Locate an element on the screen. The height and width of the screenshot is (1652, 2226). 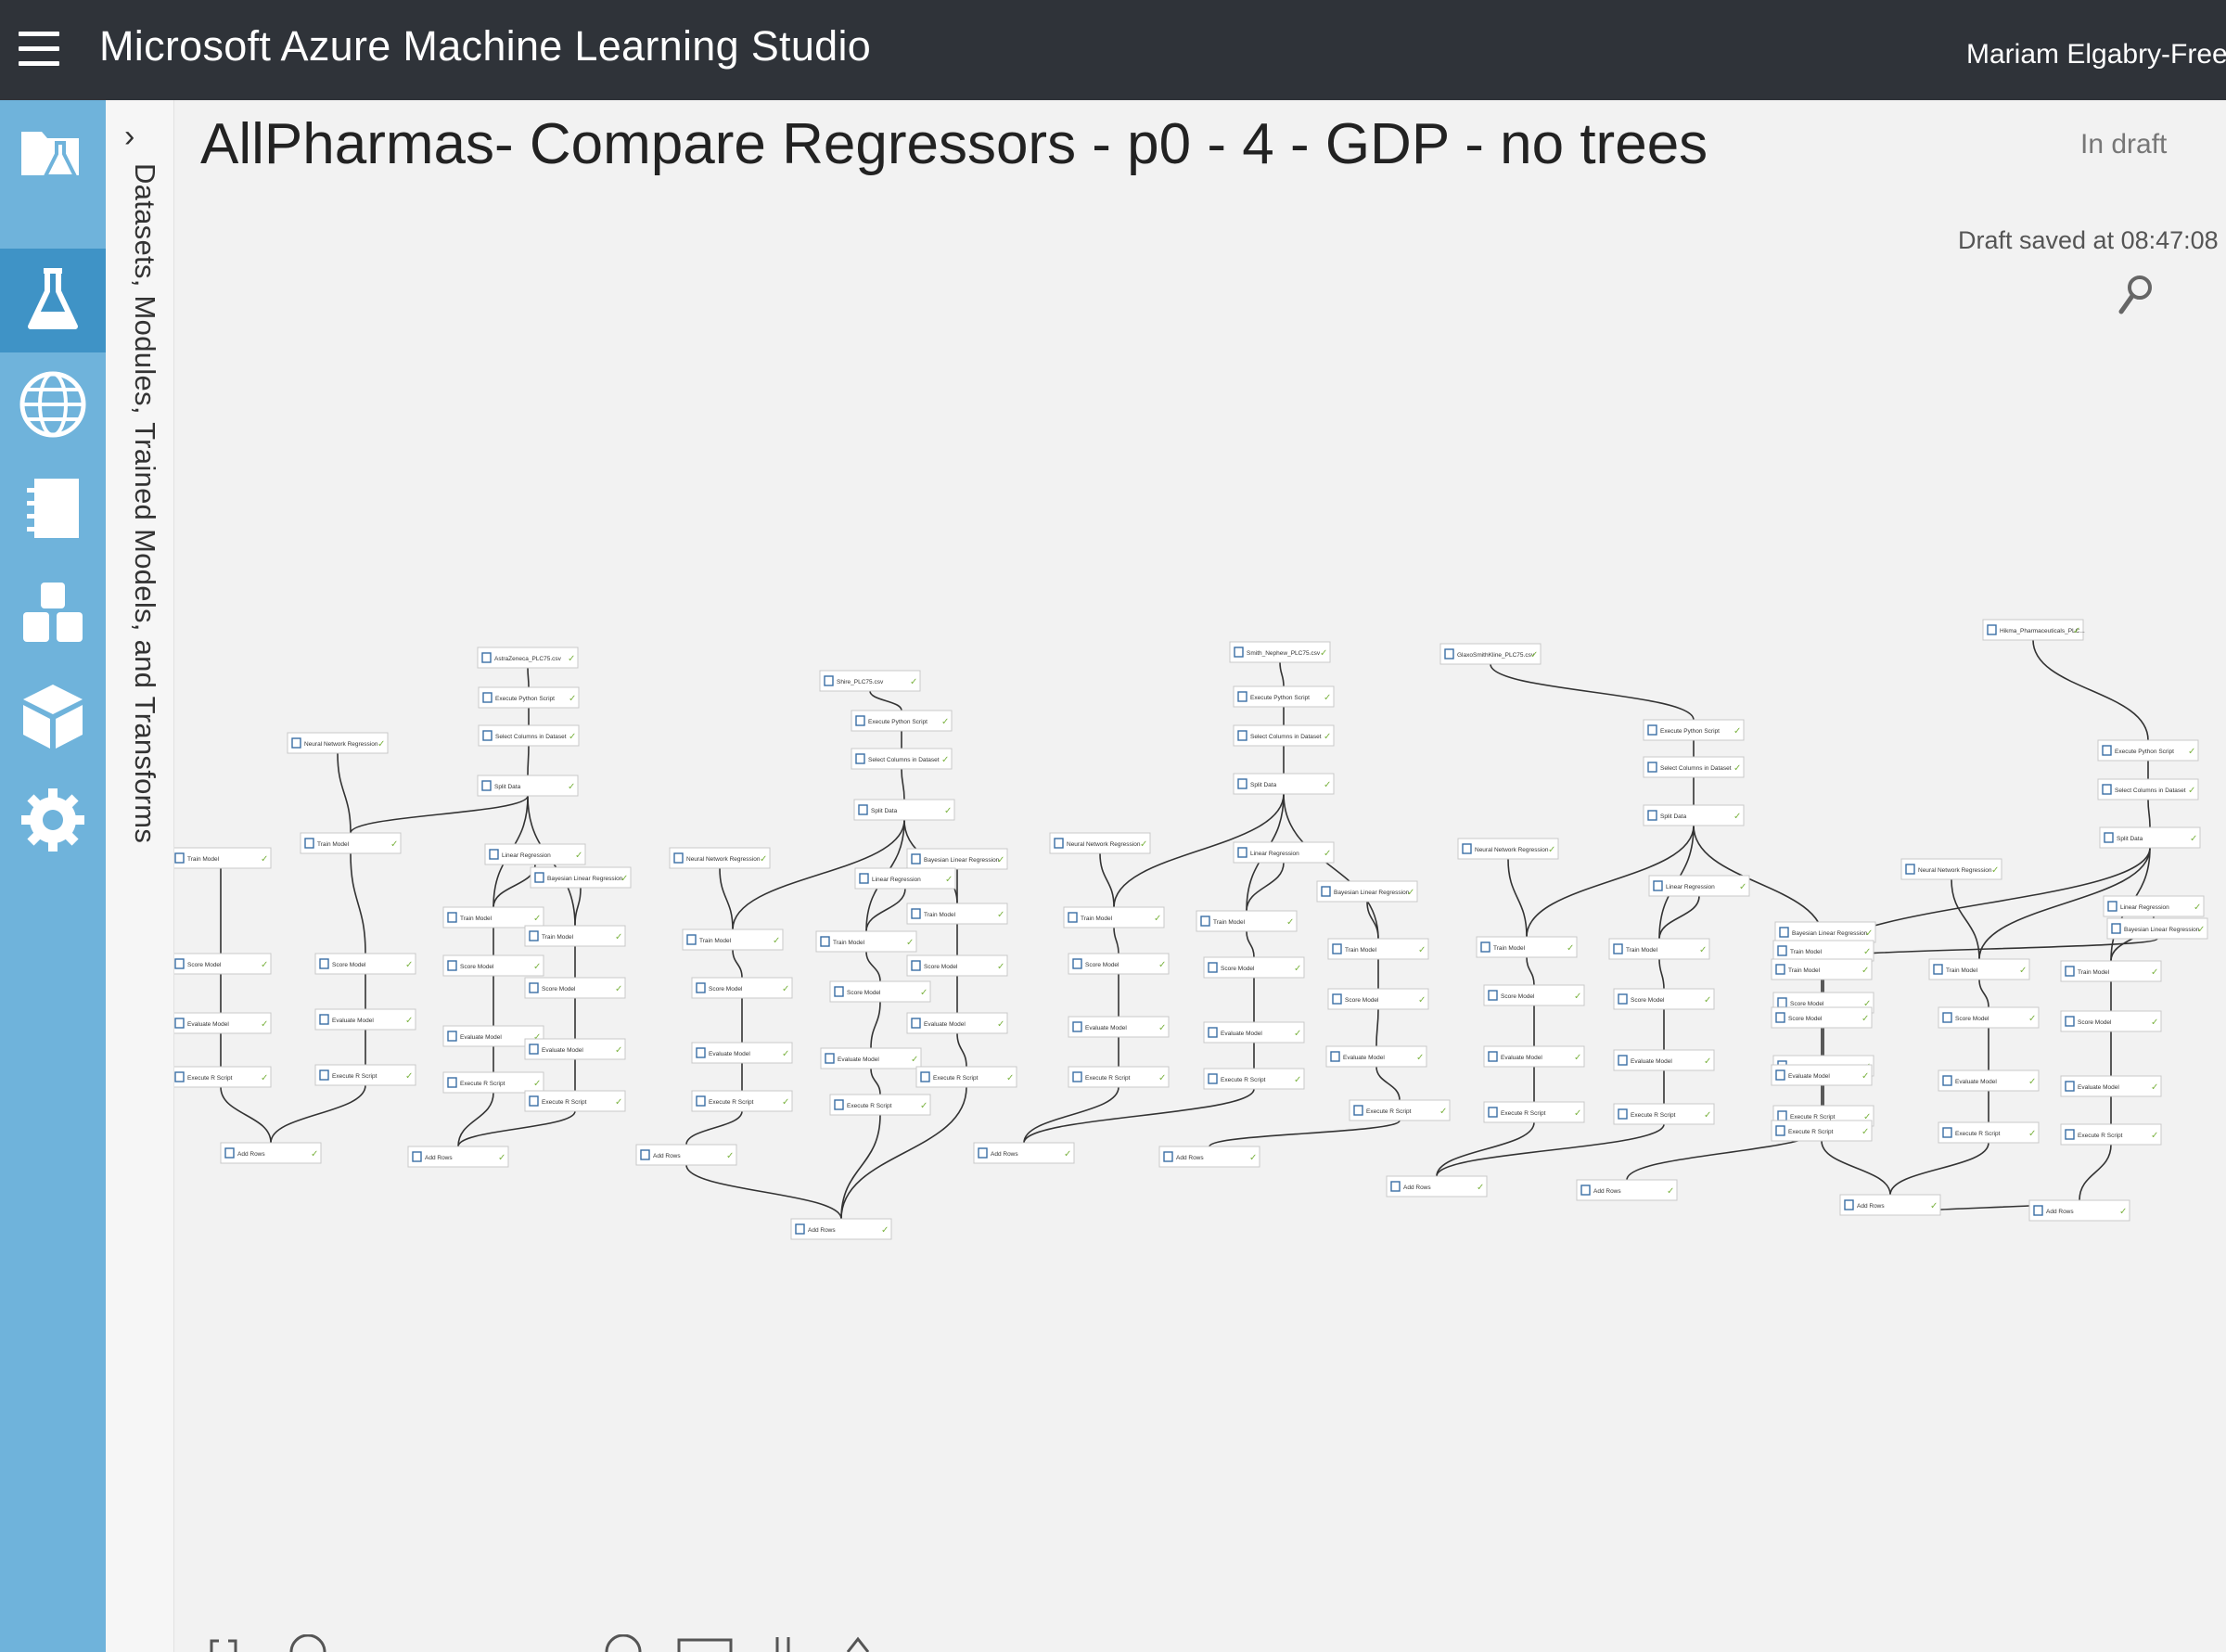
module-node: Smith_Nephew_PLC75.csv ✓ is located at coordinates (1280, 652).